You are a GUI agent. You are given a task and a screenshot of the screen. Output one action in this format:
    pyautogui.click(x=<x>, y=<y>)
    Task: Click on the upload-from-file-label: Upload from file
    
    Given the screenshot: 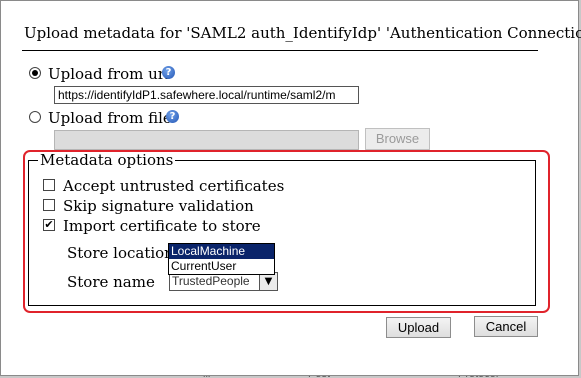 What is the action you would take?
    pyautogui.click(x=110, y=118)
    